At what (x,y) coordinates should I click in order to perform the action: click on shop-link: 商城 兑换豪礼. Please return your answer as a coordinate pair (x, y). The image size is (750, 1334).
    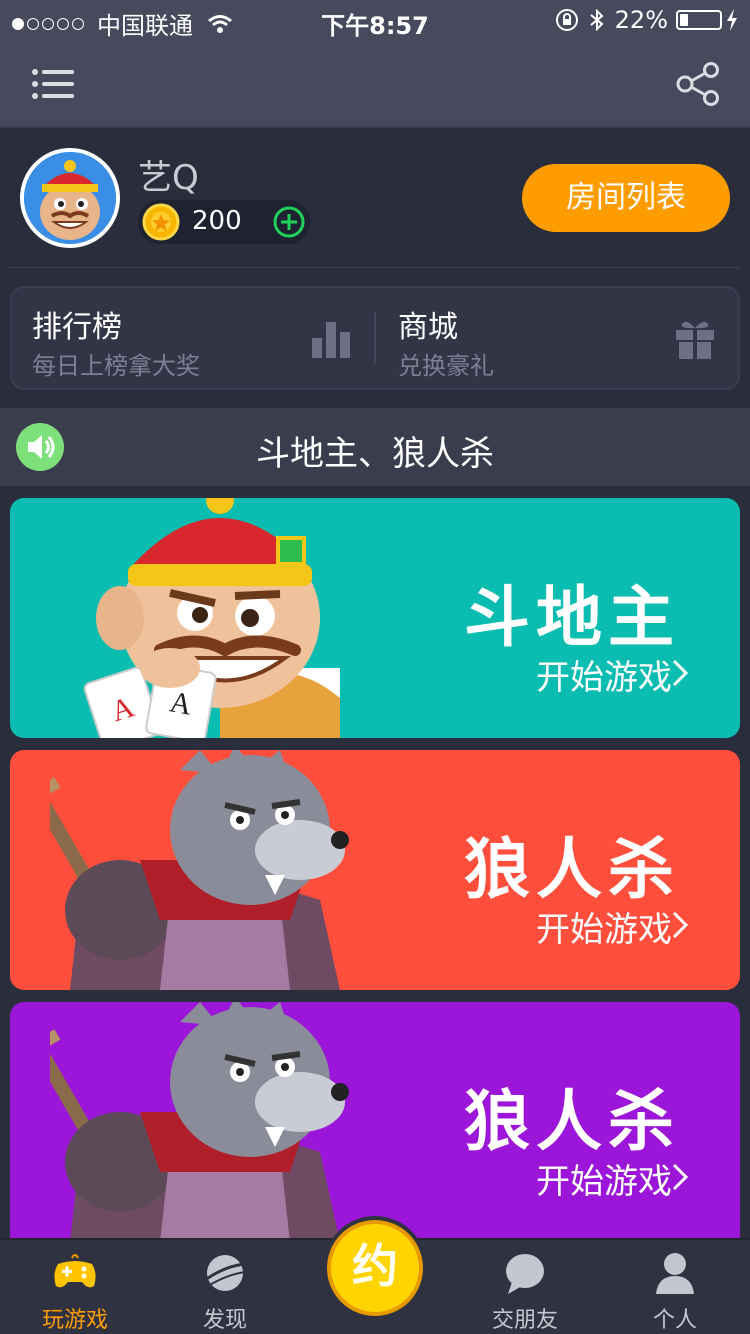
    Looking at the image, I should click on (558, 338).